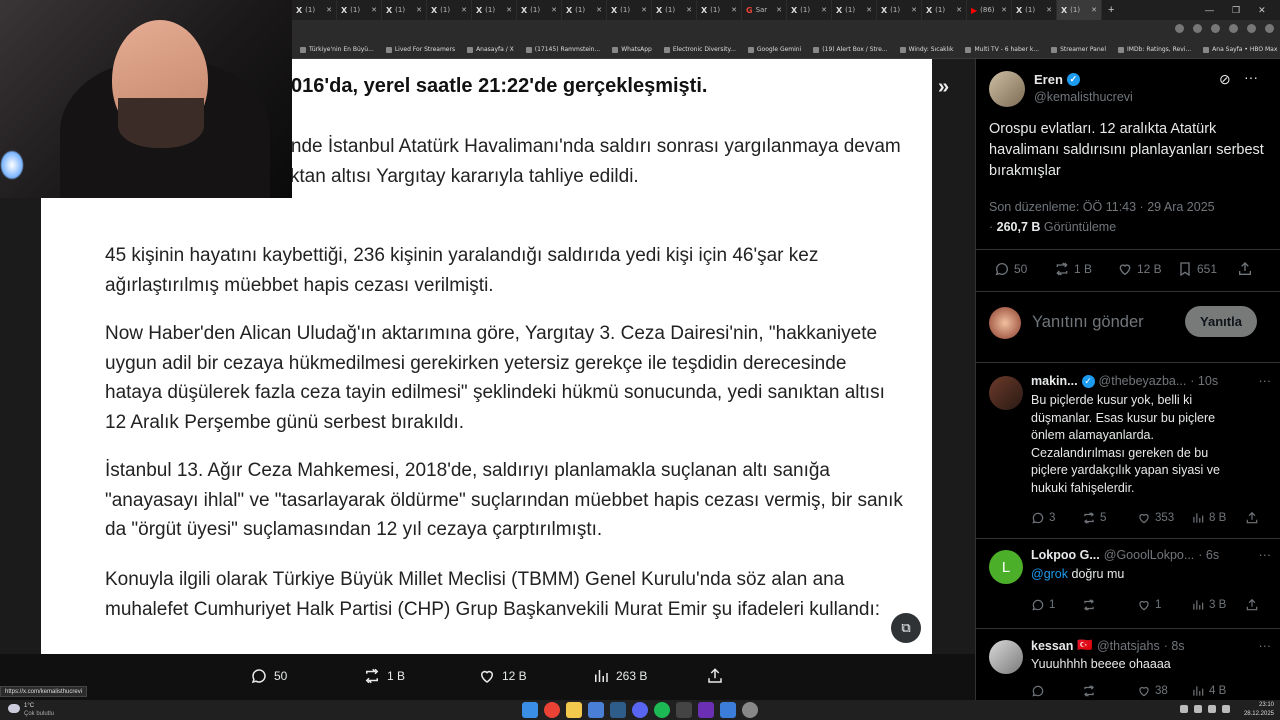 This screenshot has height=720, width=1280. I want to click on comment-repost-button: 5, so click(1094, 518).